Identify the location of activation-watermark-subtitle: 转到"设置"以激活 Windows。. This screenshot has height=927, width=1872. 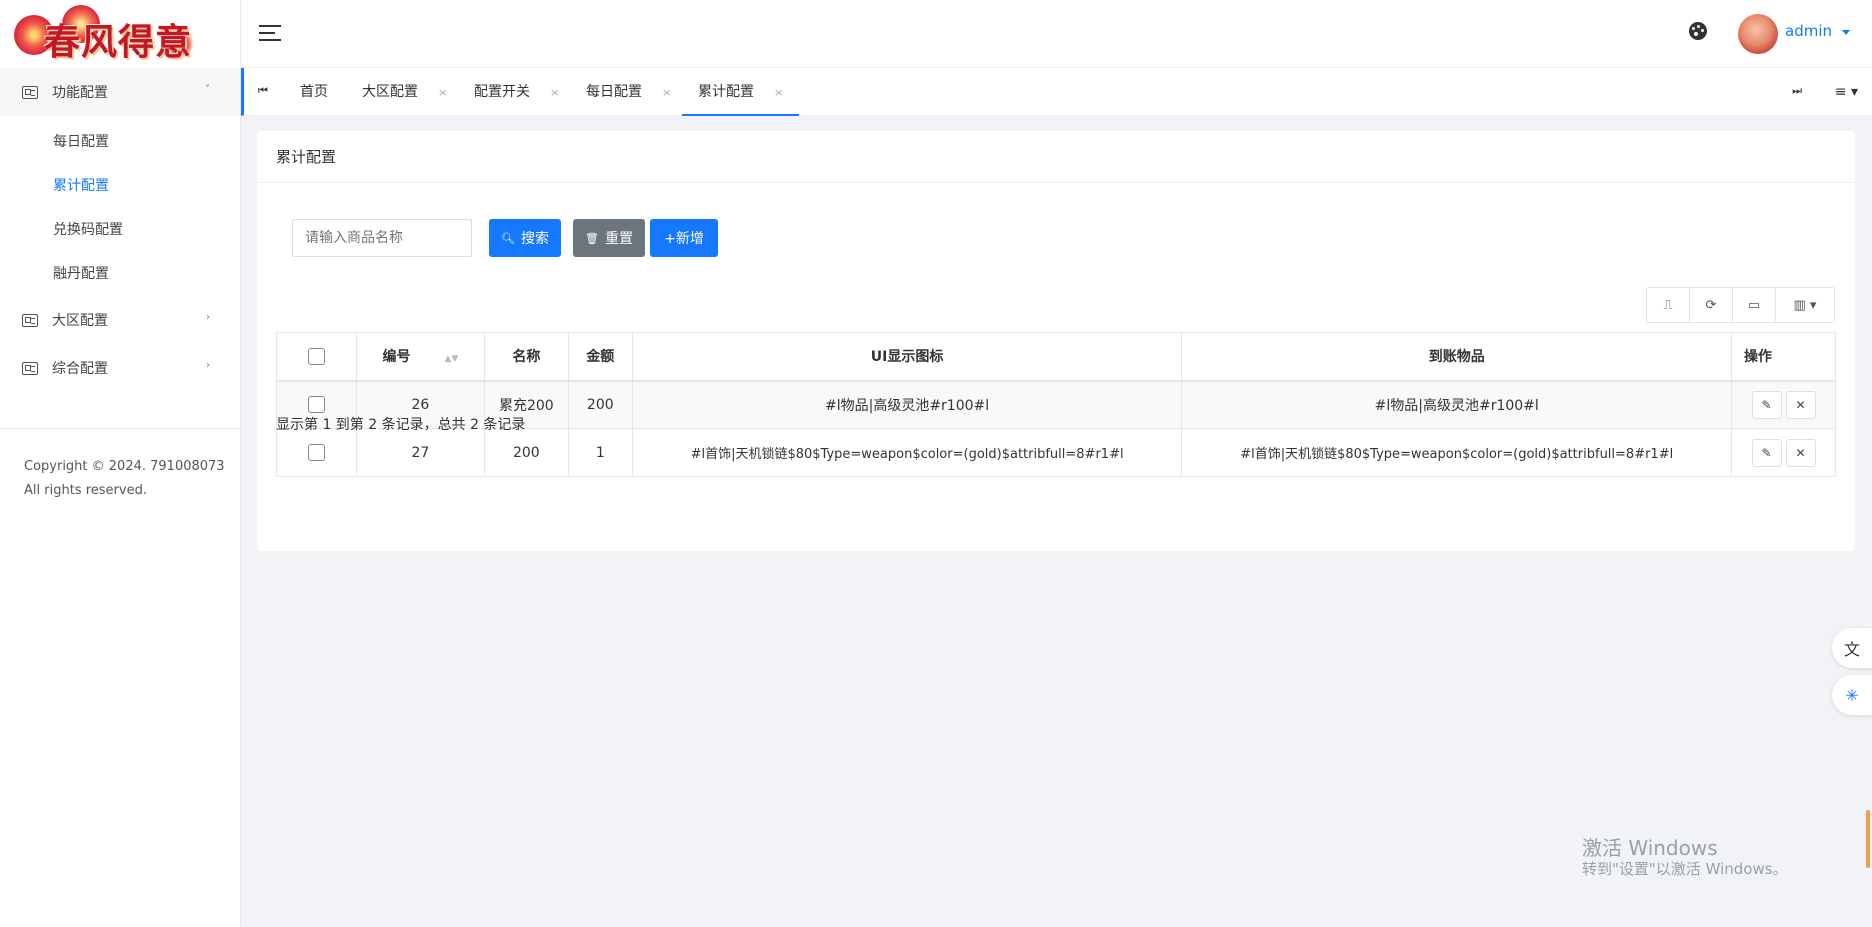
(1685, 869).